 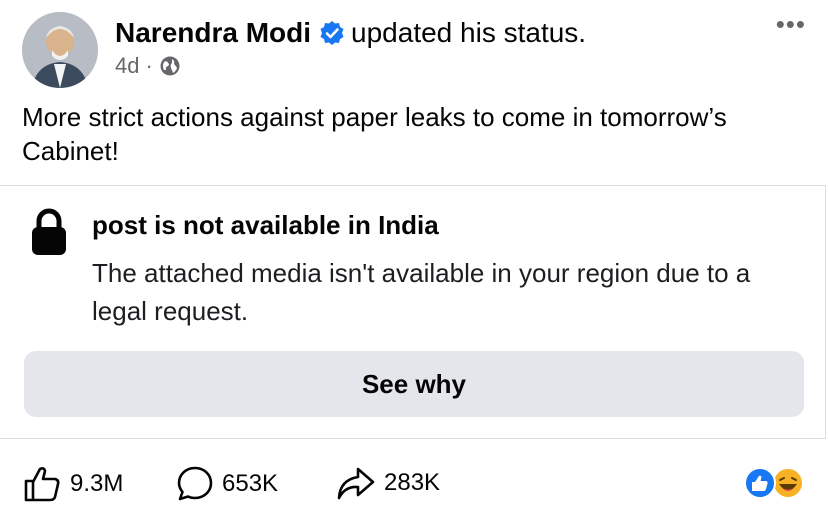 I want to click on post-footer: 9.3M 653K 283K, so click(x=414, y=485).